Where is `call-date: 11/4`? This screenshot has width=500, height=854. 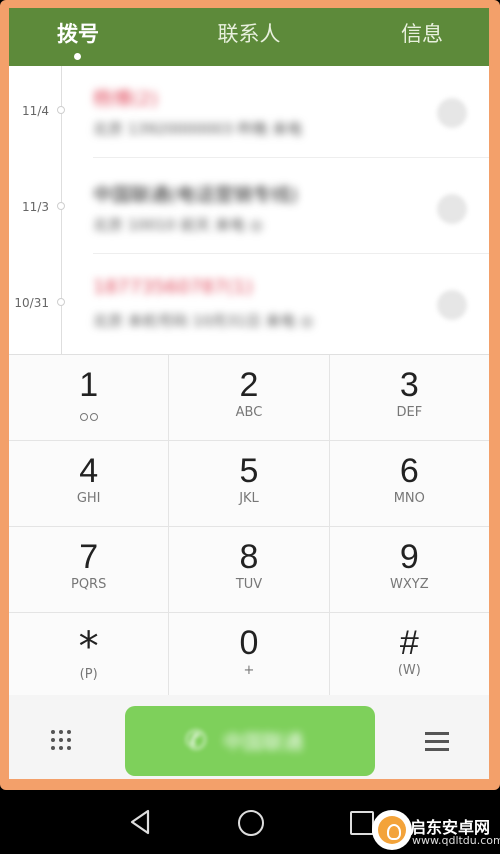 call-date: 11/4 is located at coordinates (35, 111).